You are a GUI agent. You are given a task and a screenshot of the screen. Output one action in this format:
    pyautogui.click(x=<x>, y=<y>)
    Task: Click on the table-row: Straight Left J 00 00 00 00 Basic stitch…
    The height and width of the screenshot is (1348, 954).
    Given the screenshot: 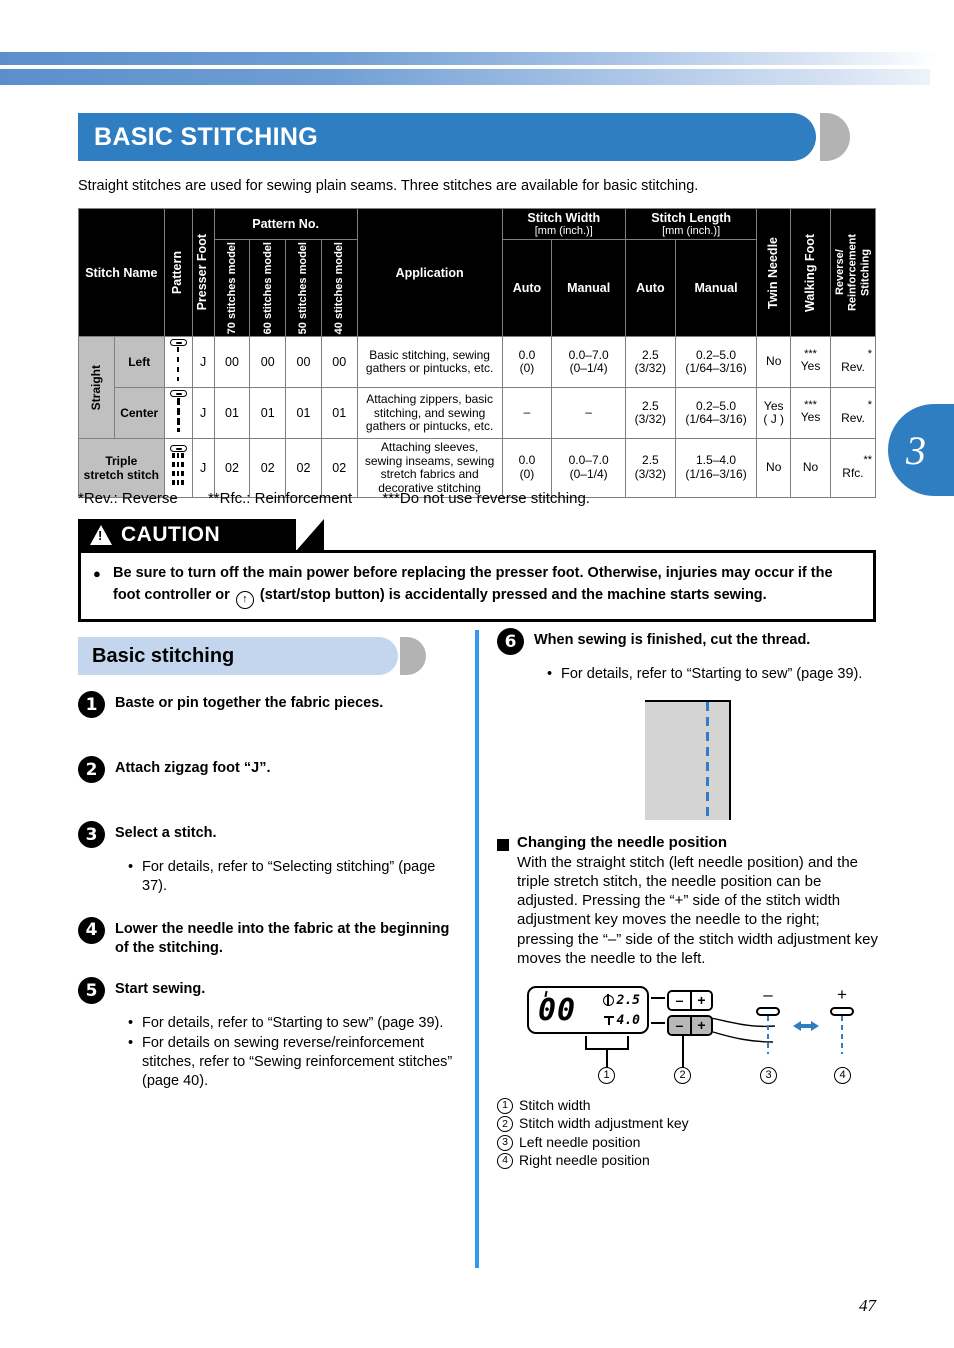 What is the action you would take?
    pyautogui.click(x=477, y=388)
    